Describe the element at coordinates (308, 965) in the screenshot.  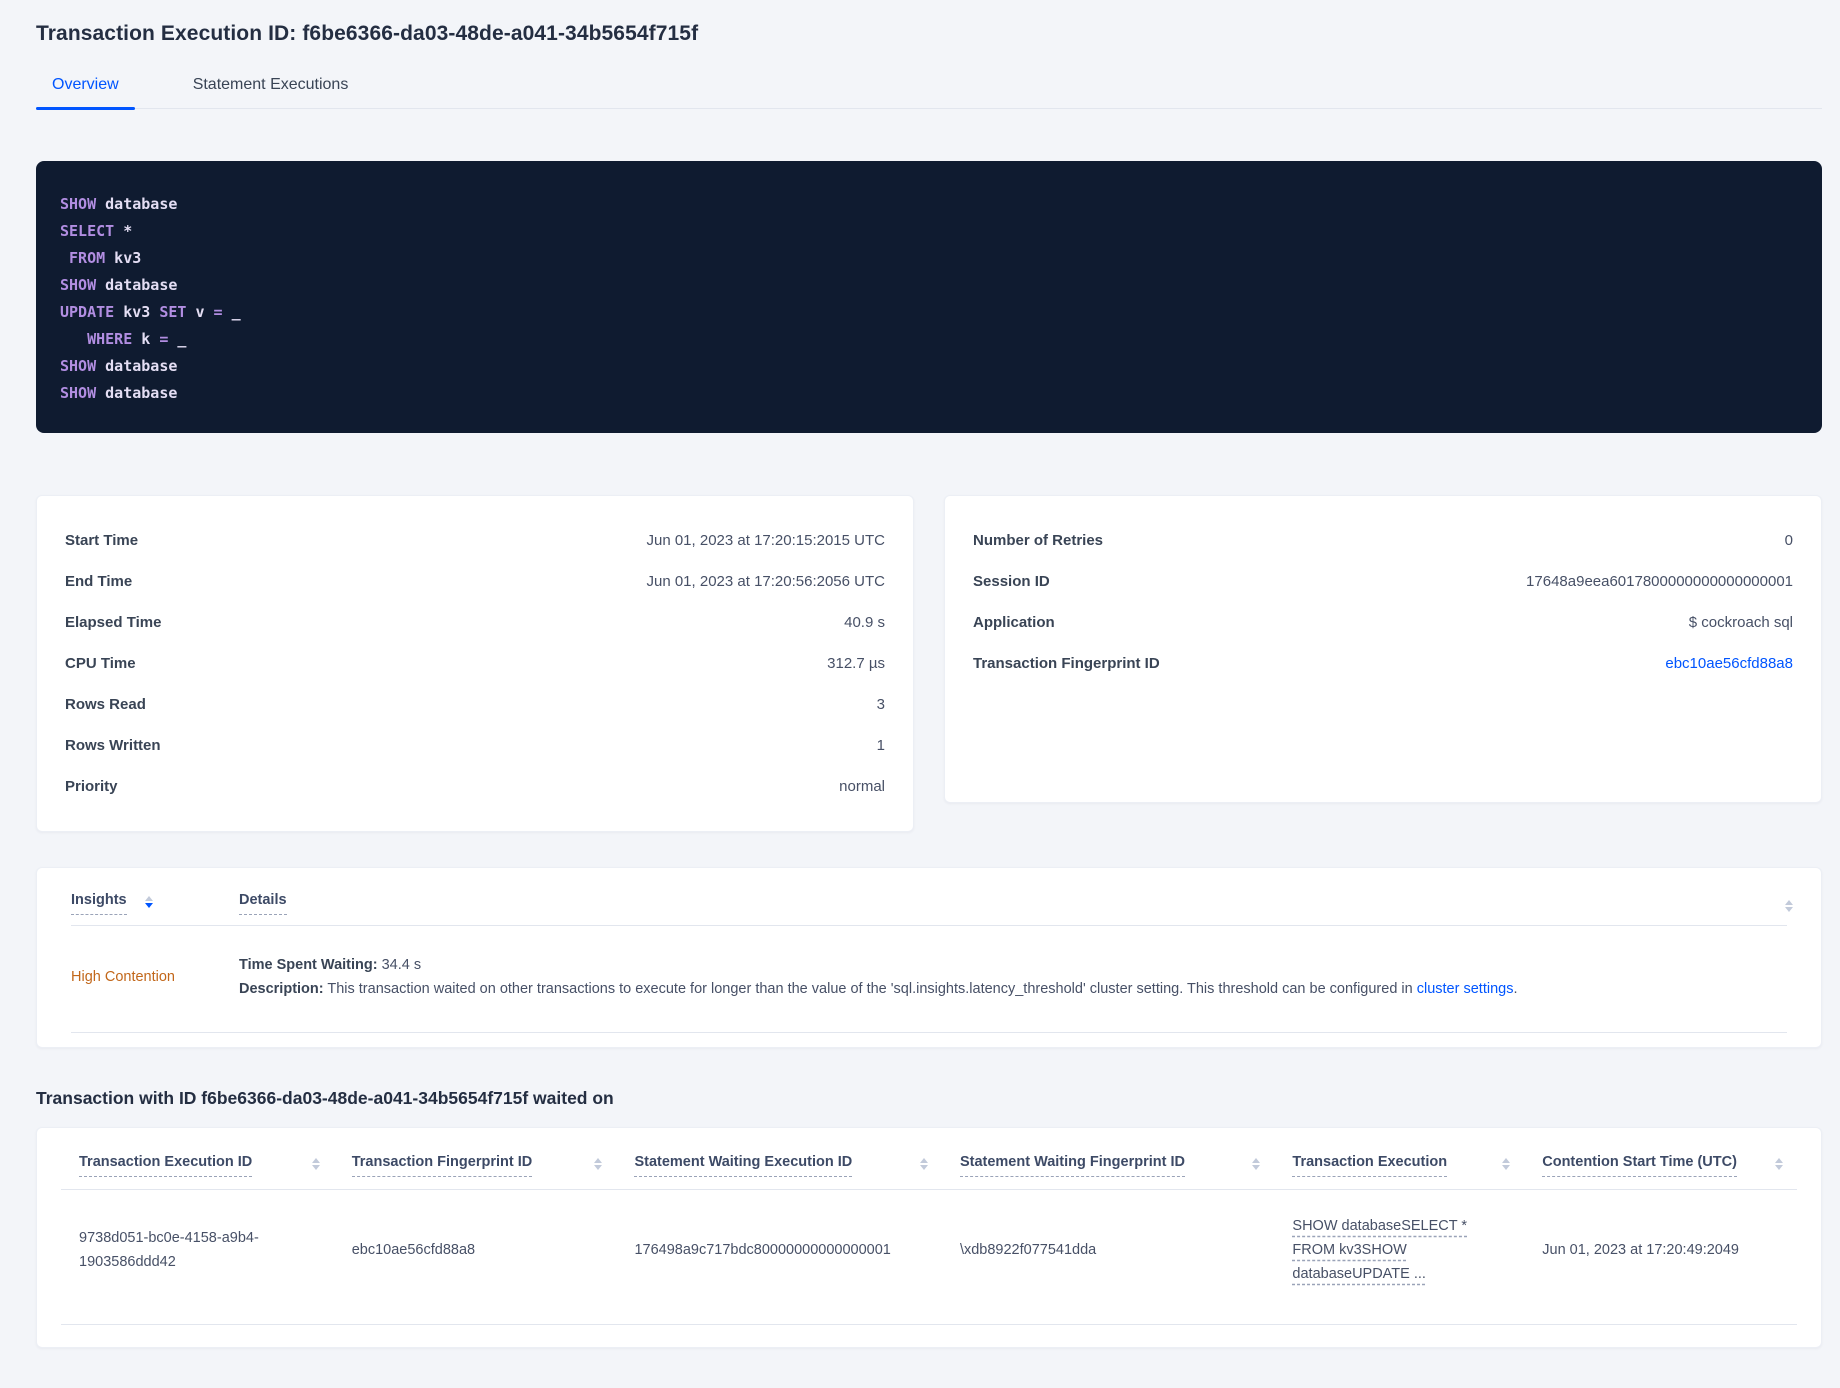
I see `time-spent-waiting-label: Time Spent Waiting:` at that location.